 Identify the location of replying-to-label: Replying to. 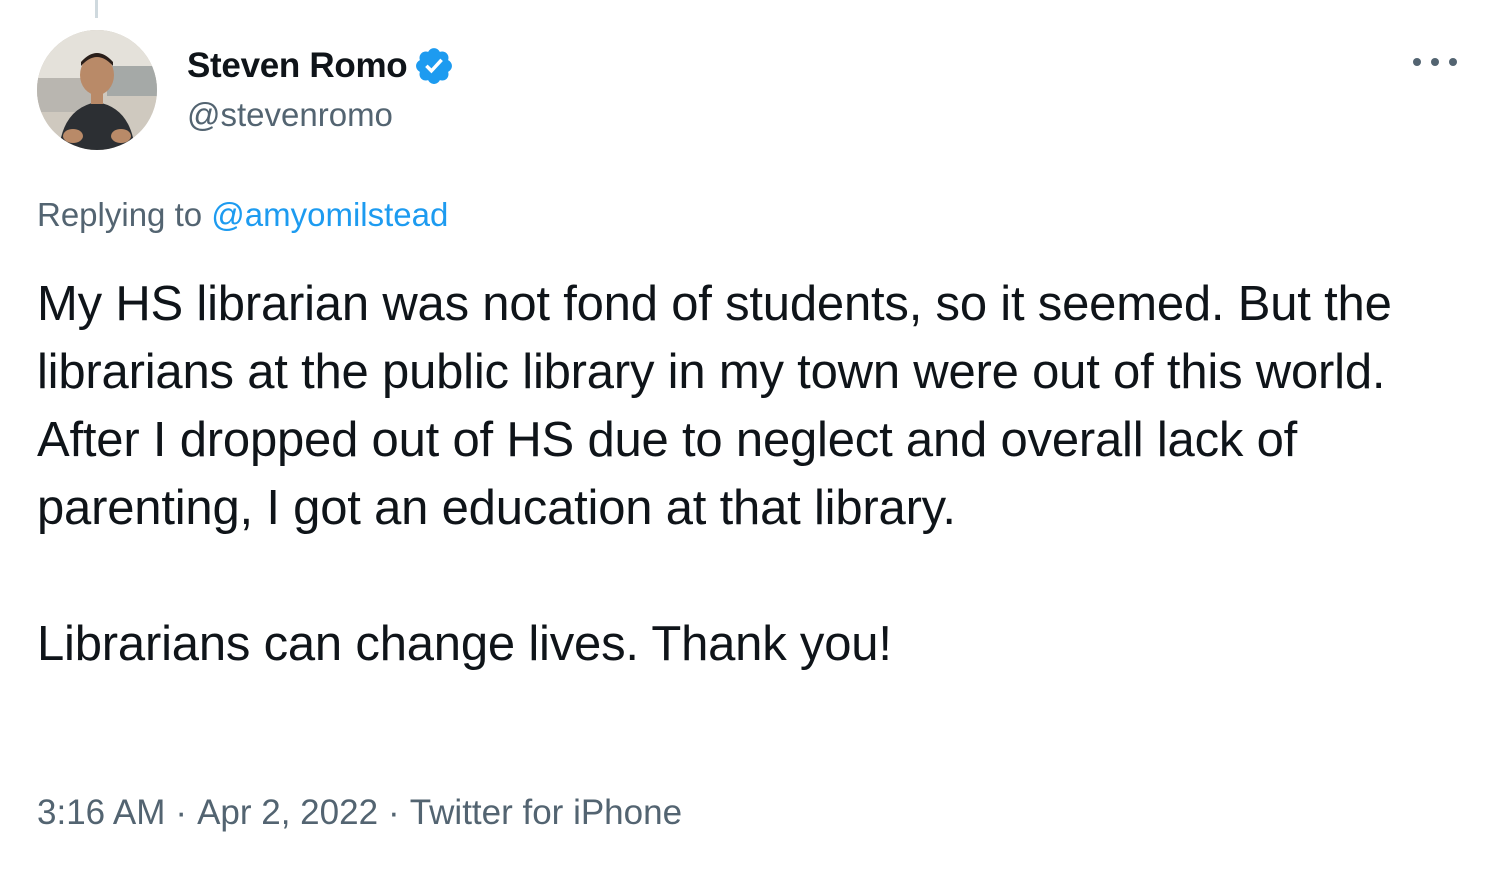
(120, 214).